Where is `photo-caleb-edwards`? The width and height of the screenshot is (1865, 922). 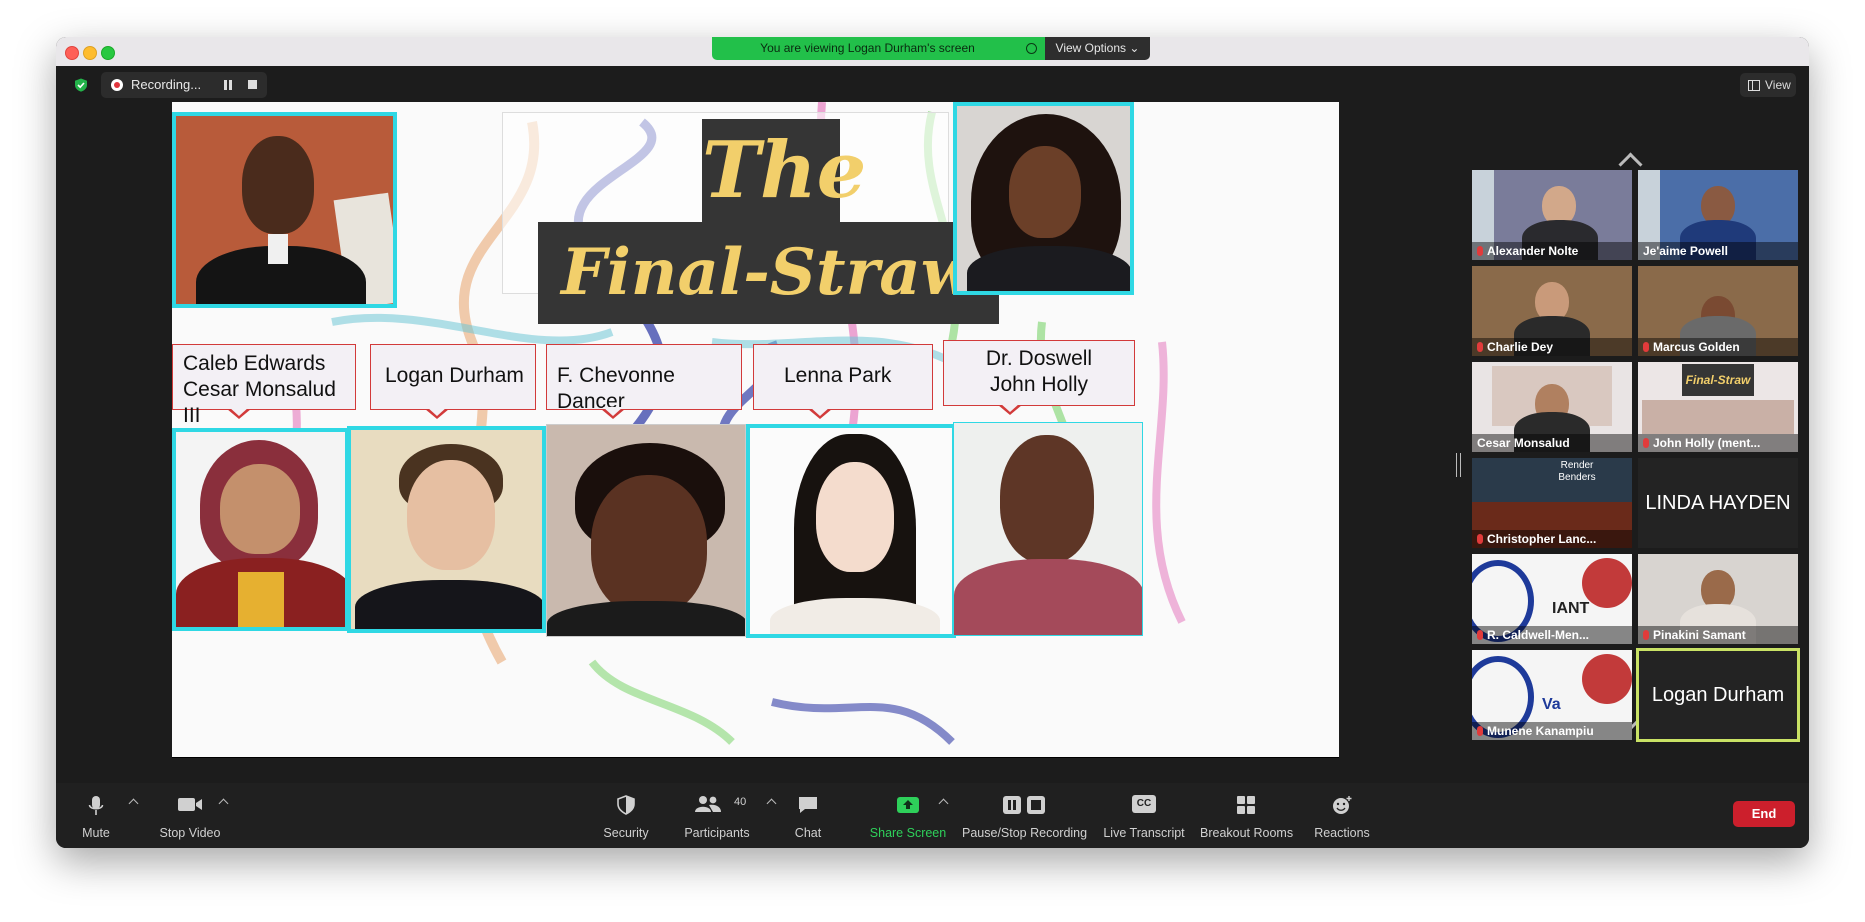 photo-caleb-edwards is located at coordinates (284, 210).